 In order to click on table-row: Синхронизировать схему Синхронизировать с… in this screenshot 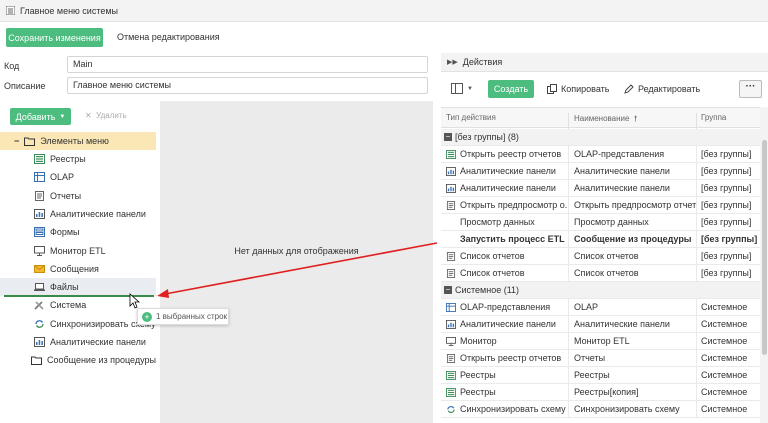, I will do `click(600, 409)`.